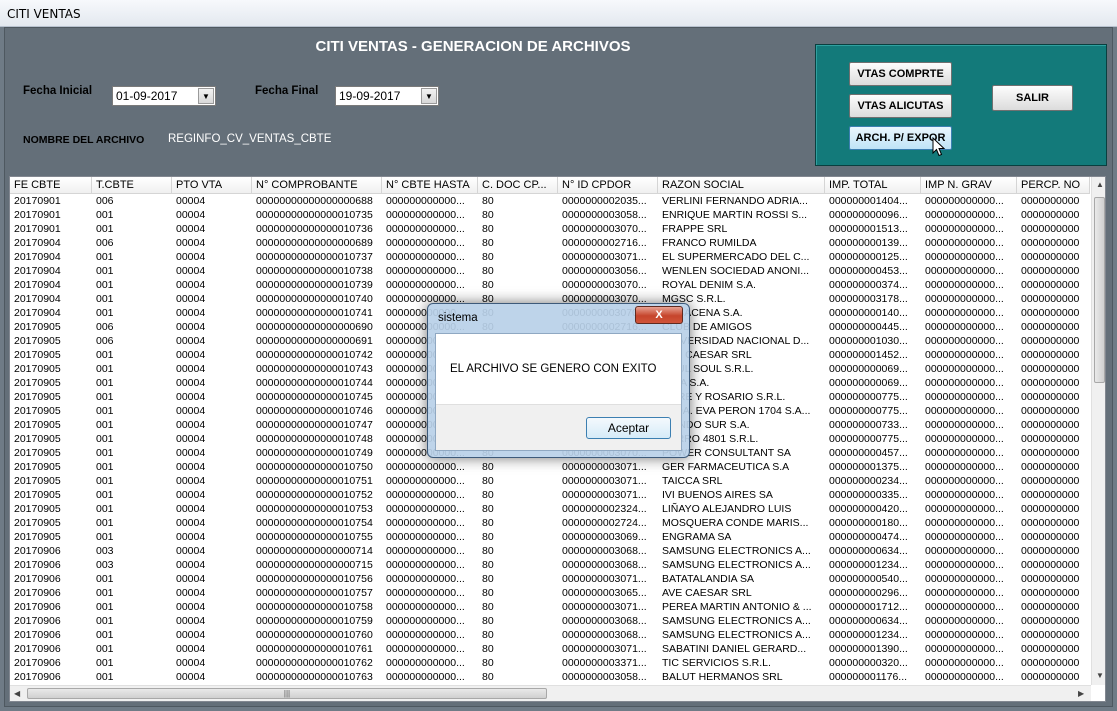 The height and width of the screenshot is (711, 1117). I want to click on vtas-comprte-button: VTAS COMPRTE, so click(900, 74).